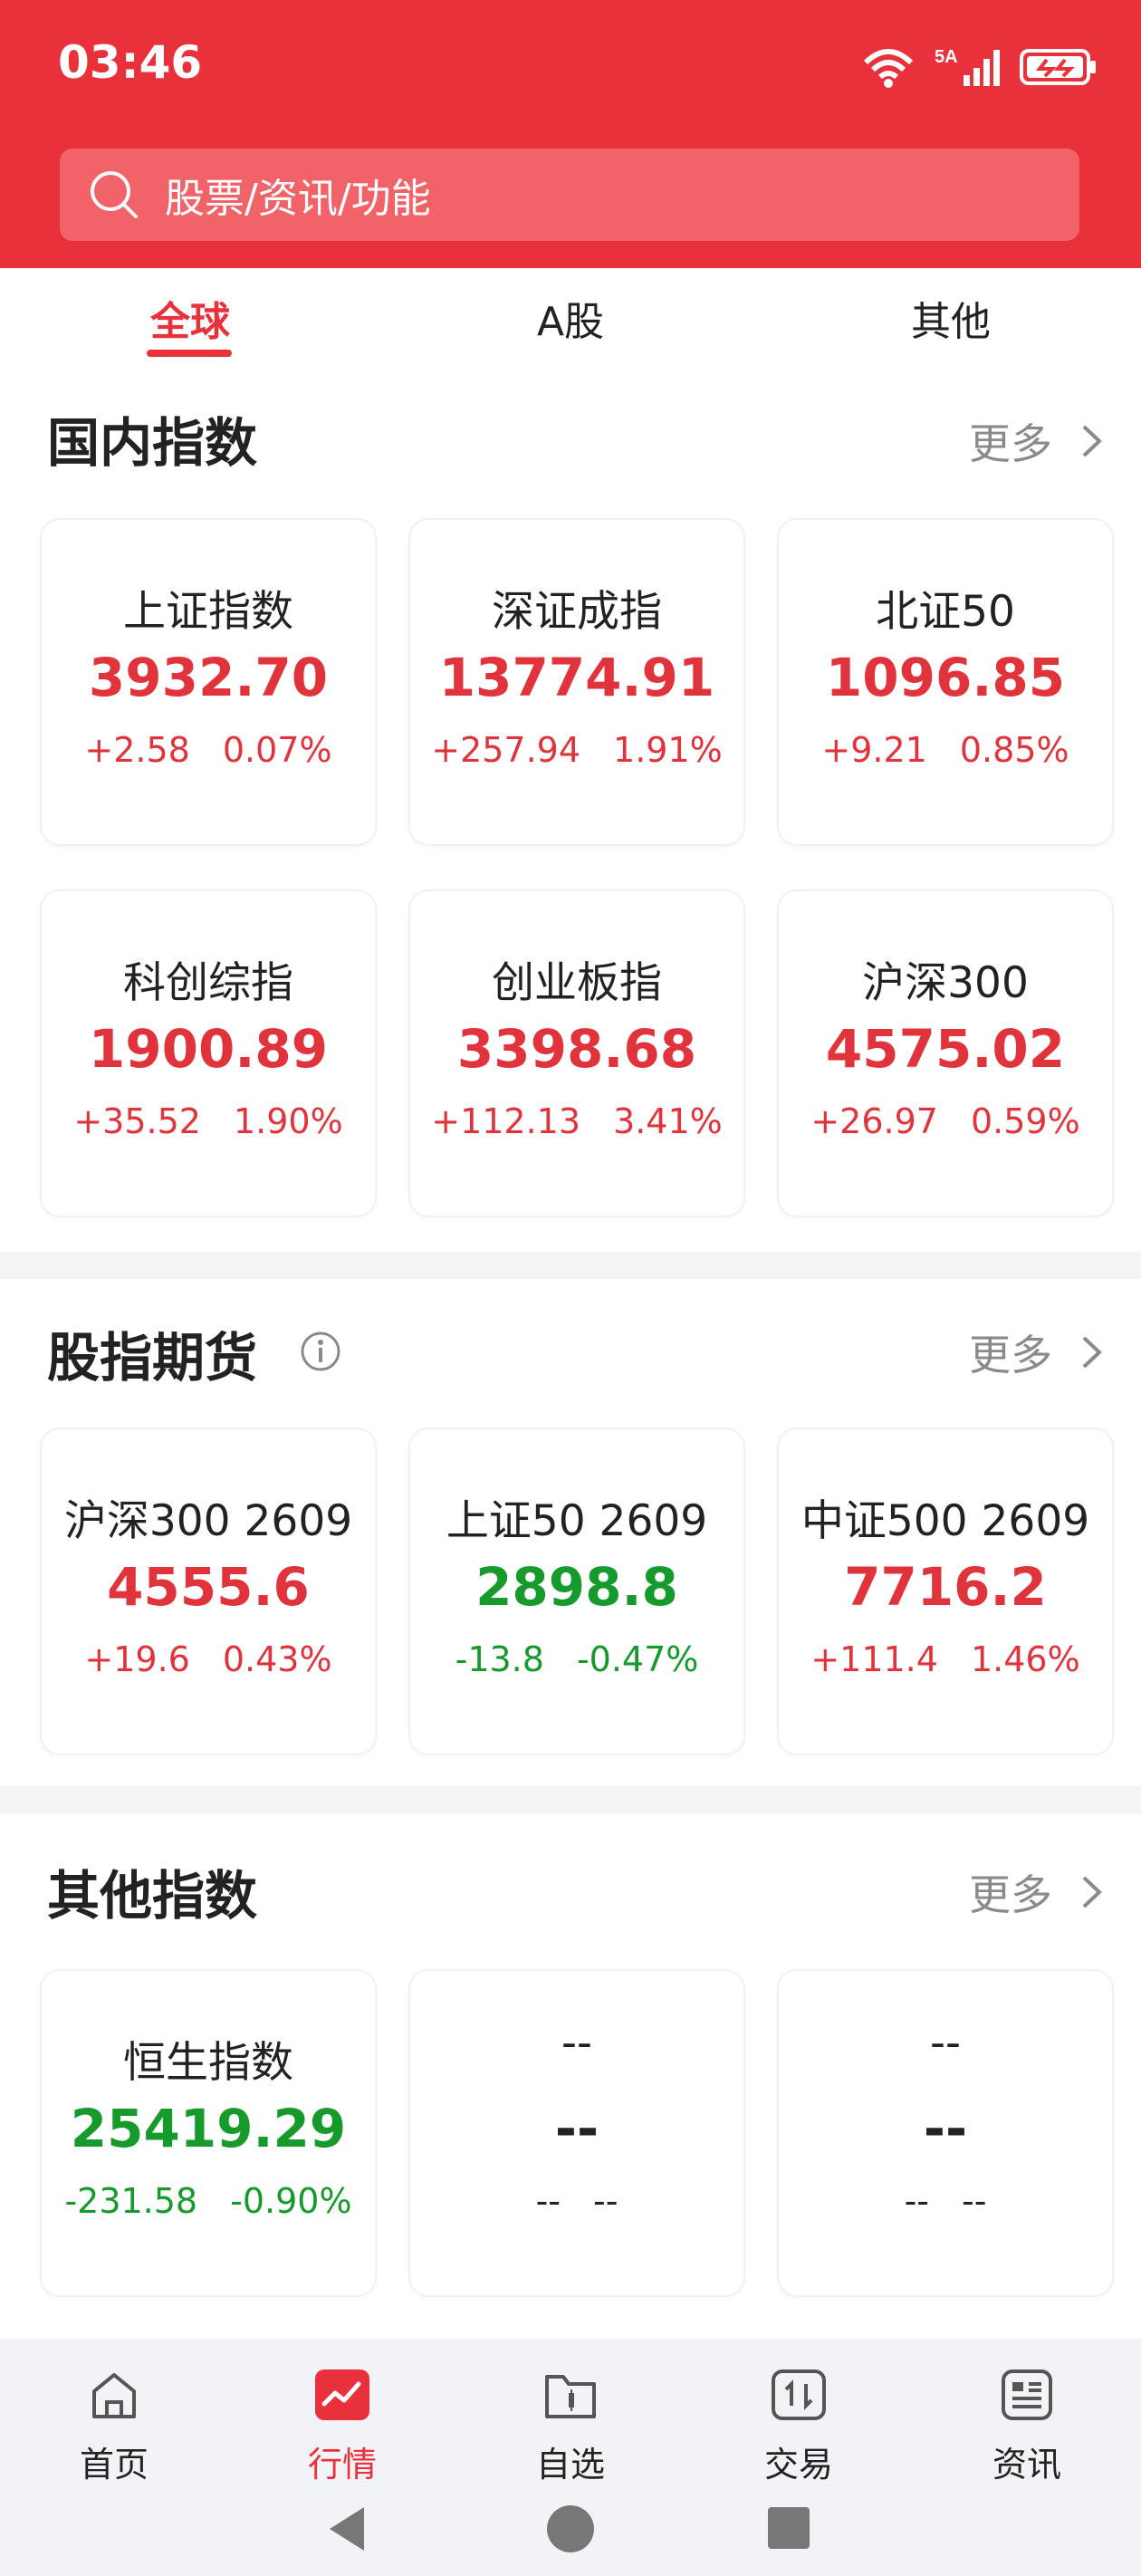 Image resolution: width=1141 pixels, height=2576 pixels. I want to click on status-time: 03:46, so click(130, 62).